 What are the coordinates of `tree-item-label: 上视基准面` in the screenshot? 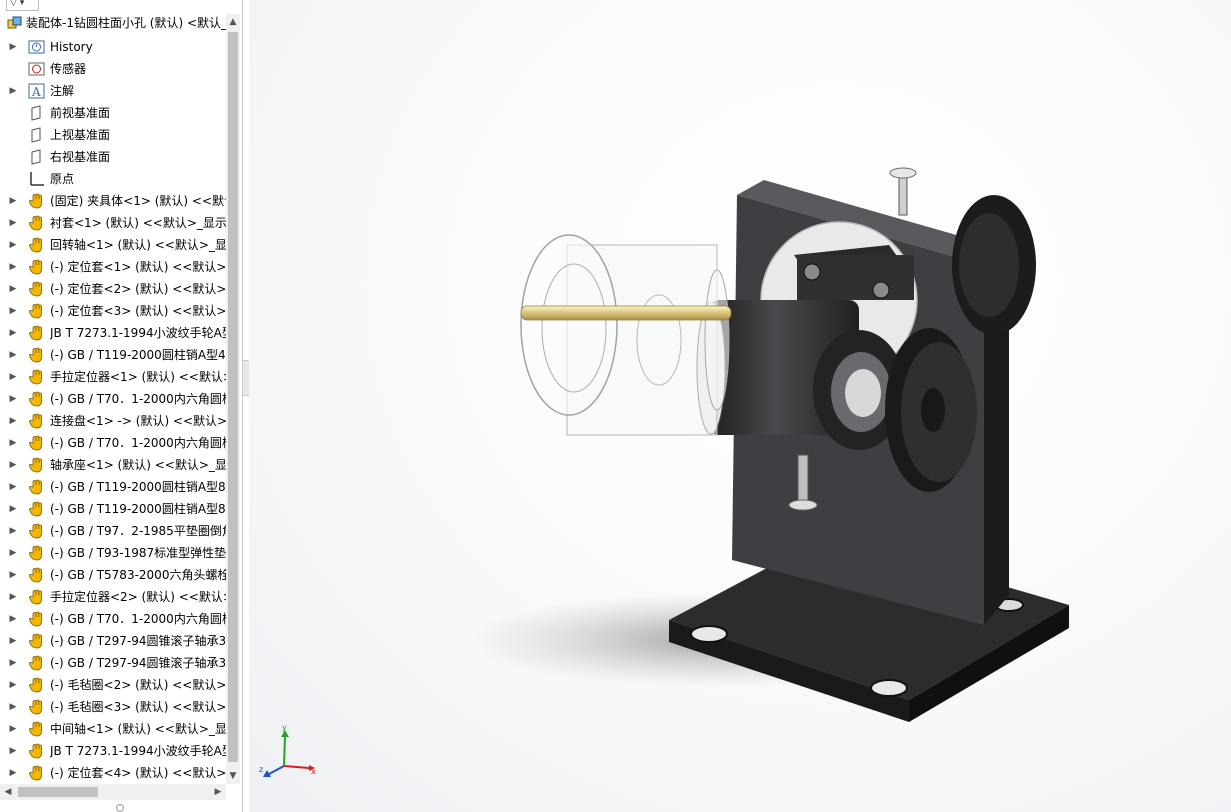 It's located at (80, 135).